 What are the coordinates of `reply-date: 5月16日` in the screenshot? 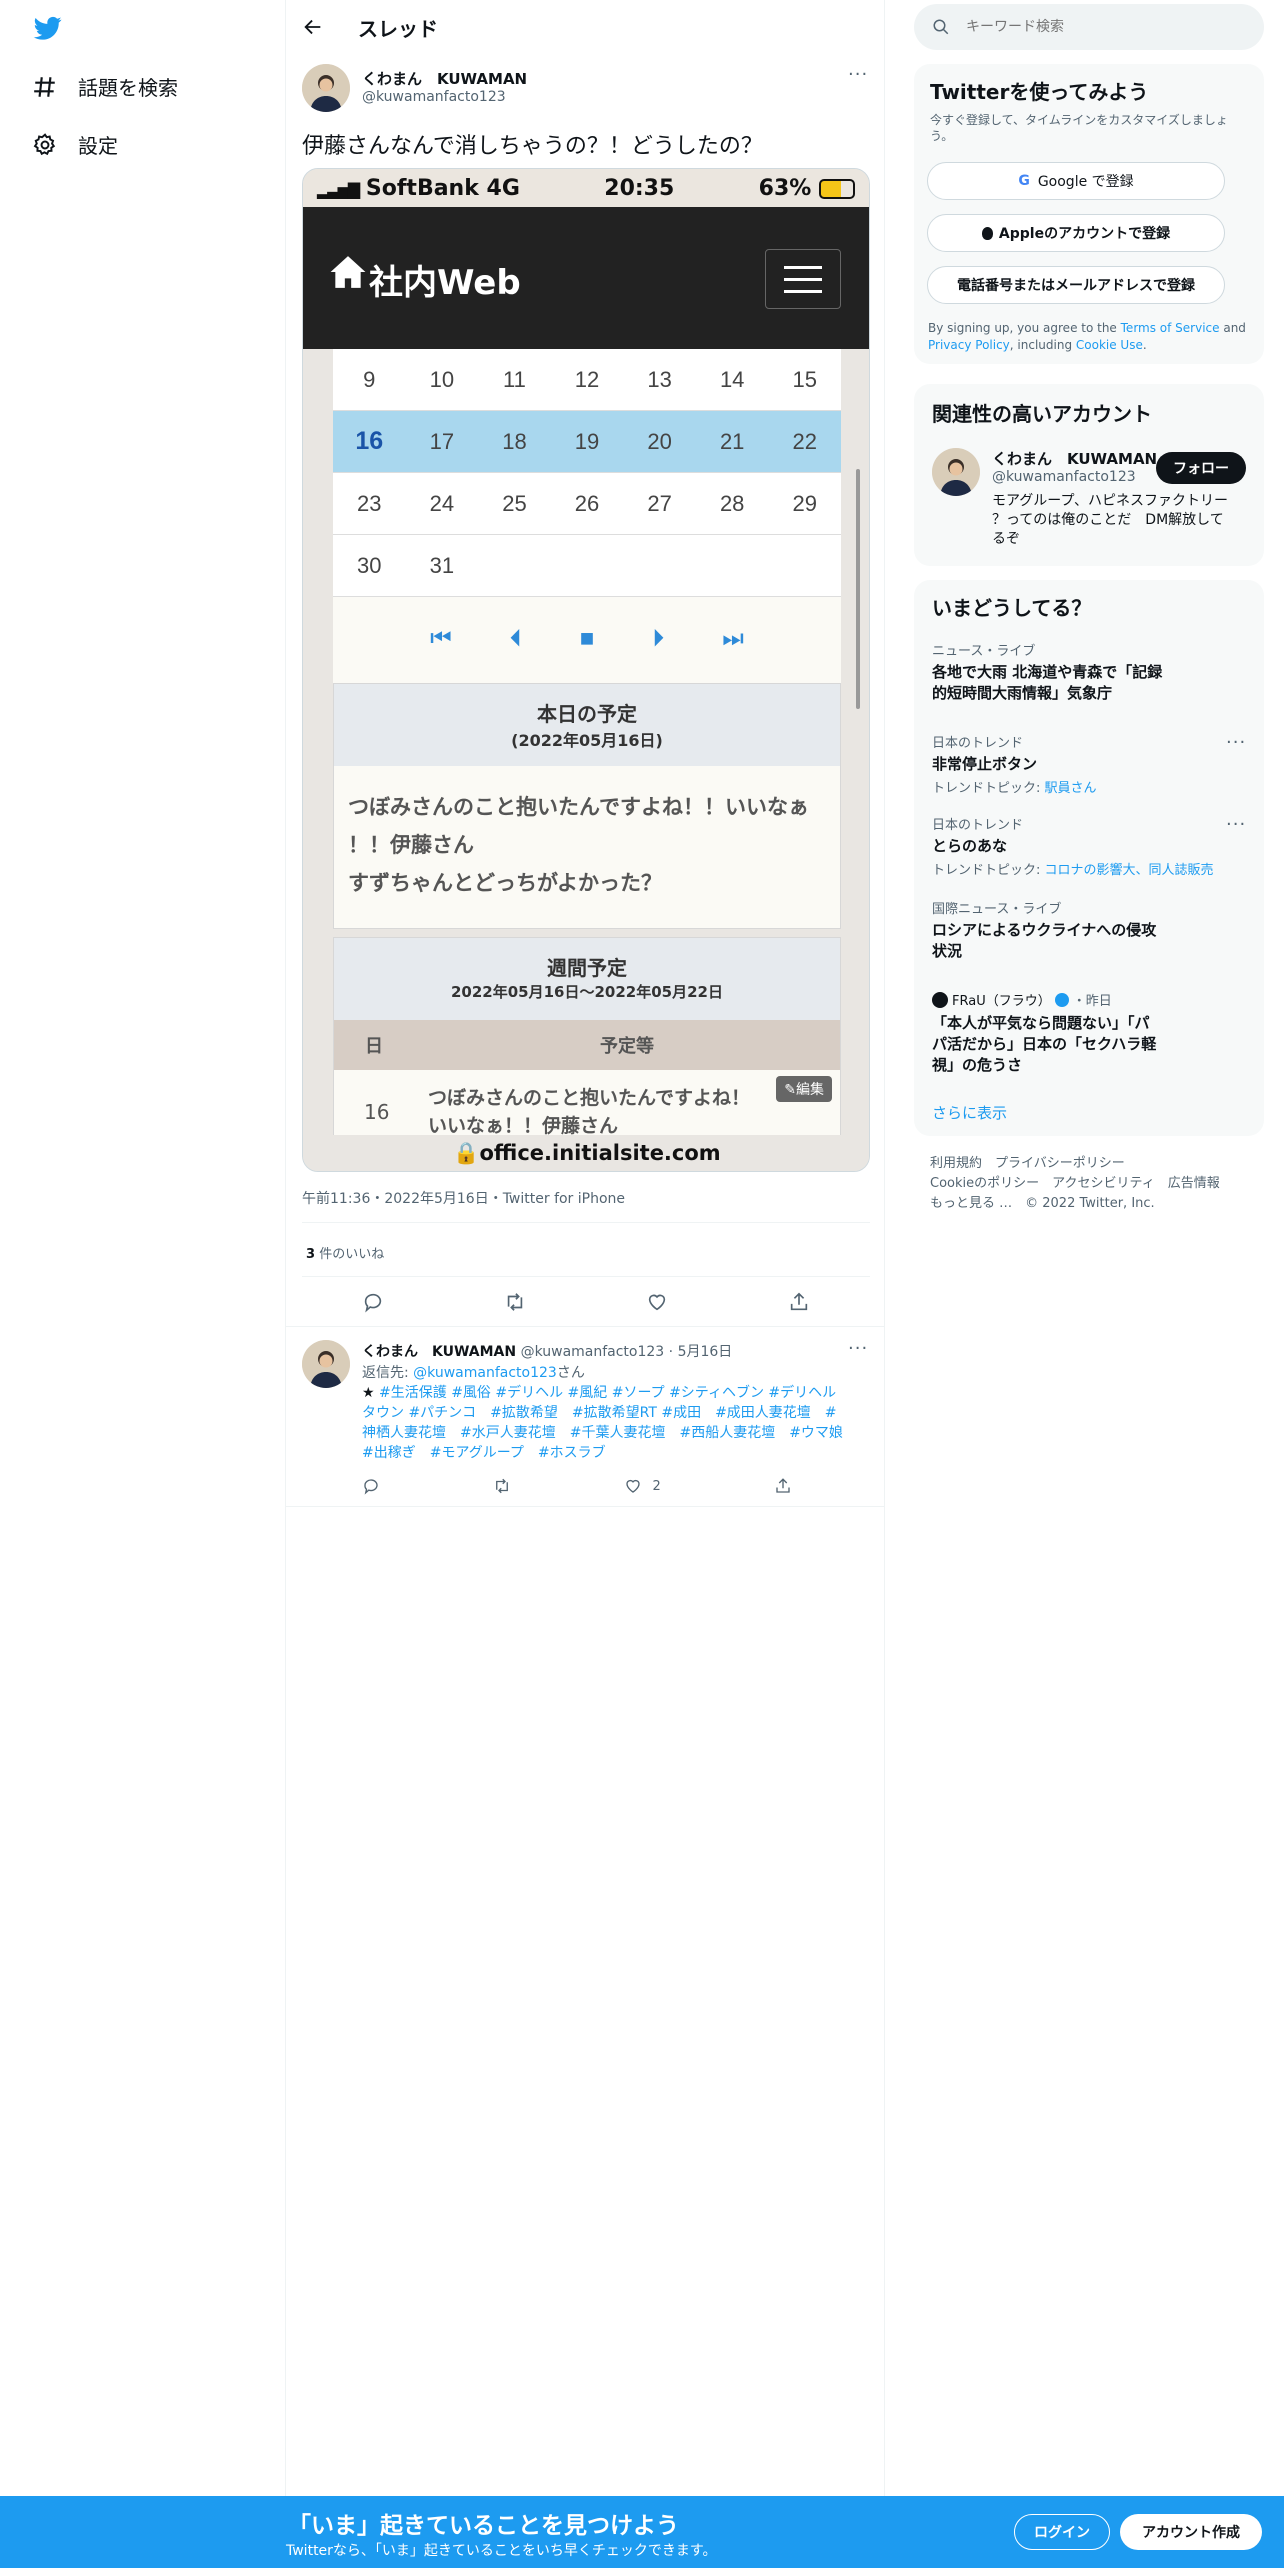 It's located at (705, 1352).